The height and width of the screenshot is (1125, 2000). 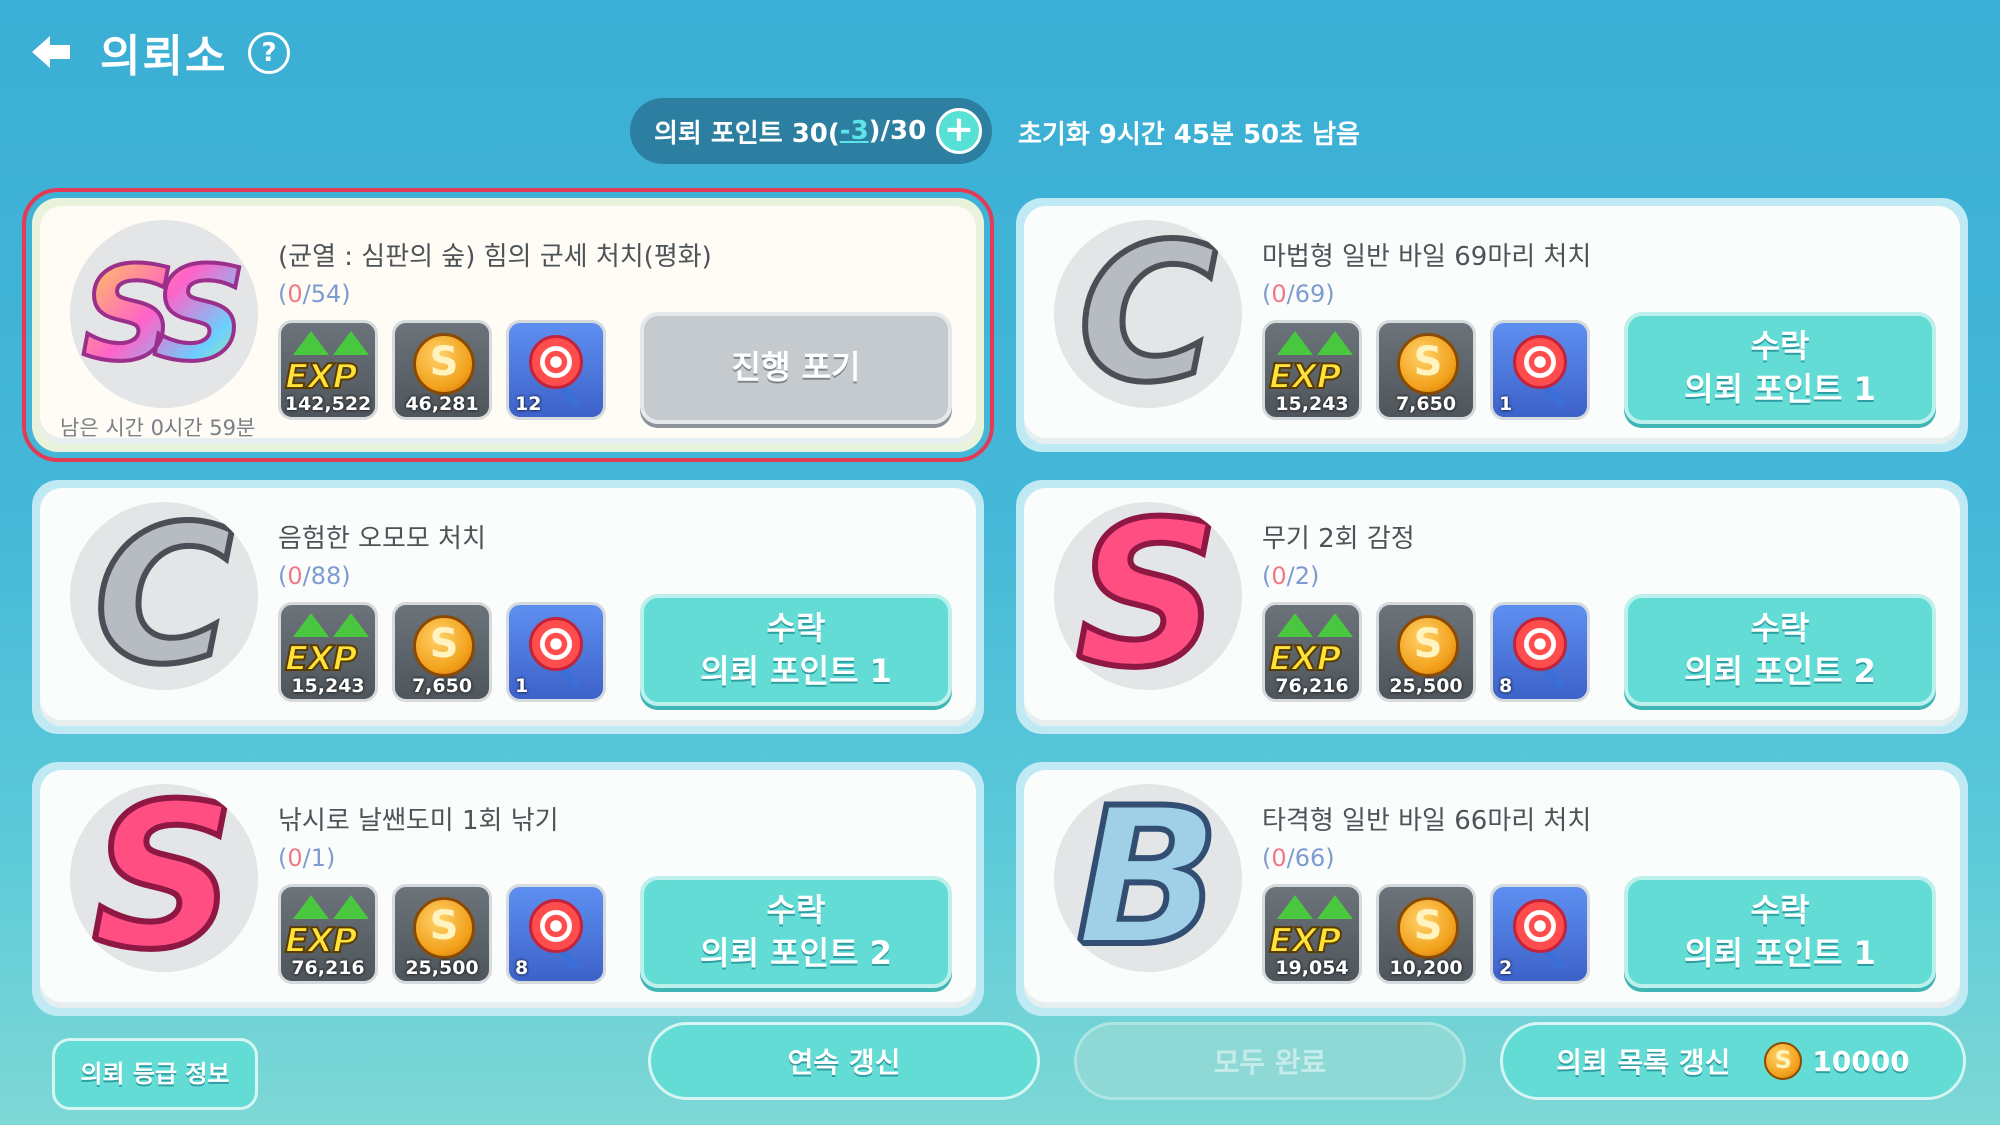 I want to click on quest-progress: (0/54), so click(x=314, y=294).